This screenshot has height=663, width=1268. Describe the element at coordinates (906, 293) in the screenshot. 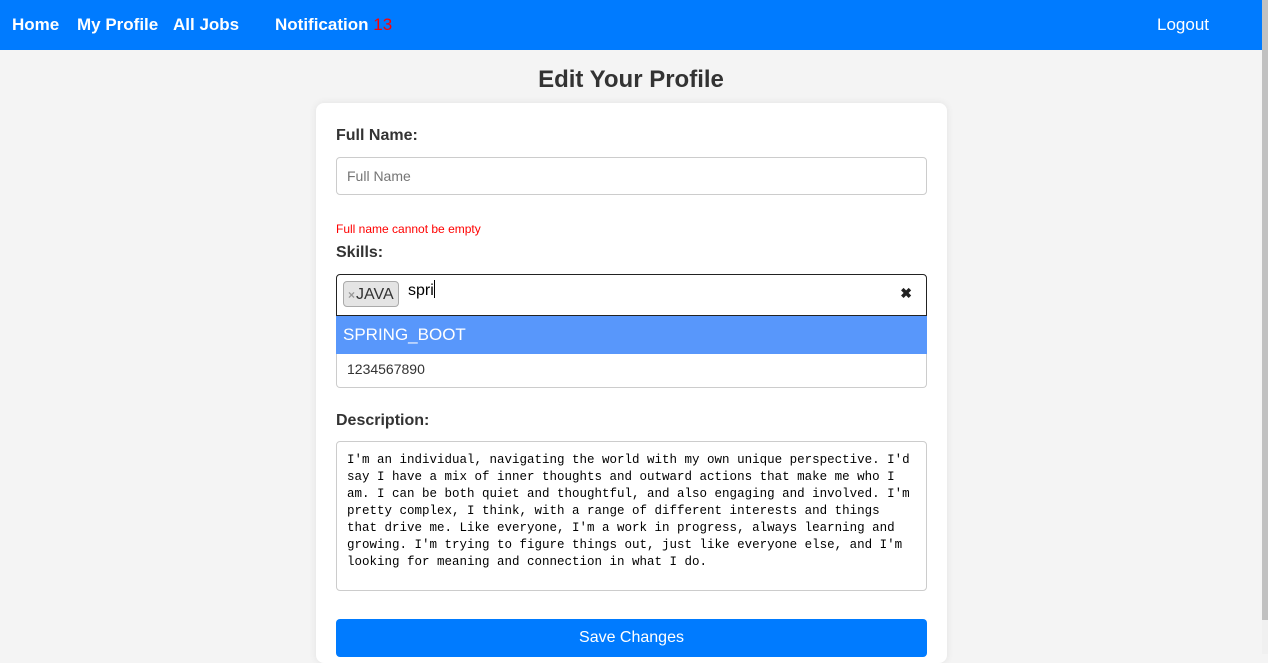

I see `clear-icon: ✖` at that location.